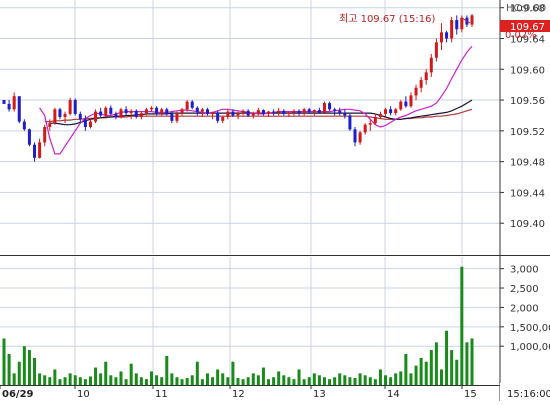 The image size is (550, 405). What do you see at coordinates (530, 328) in the screenshot?
I see `volume-tick-label: 1,500,00` at bounding box center [530, 328].